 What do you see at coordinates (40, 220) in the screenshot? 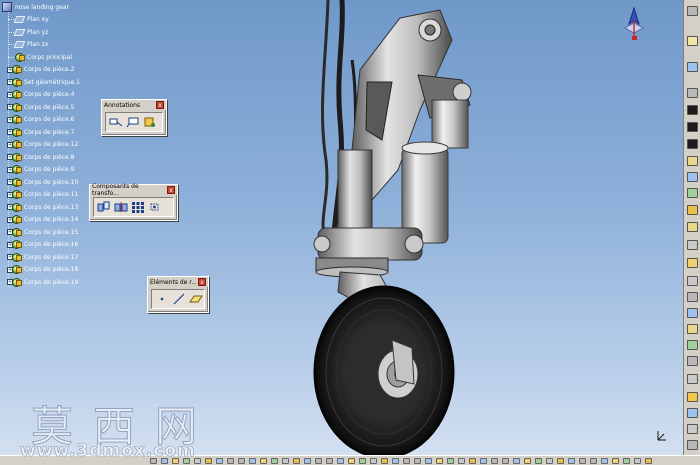
I see `tree-item: + Corps de pièce.14` at bounding box center [40, 220].